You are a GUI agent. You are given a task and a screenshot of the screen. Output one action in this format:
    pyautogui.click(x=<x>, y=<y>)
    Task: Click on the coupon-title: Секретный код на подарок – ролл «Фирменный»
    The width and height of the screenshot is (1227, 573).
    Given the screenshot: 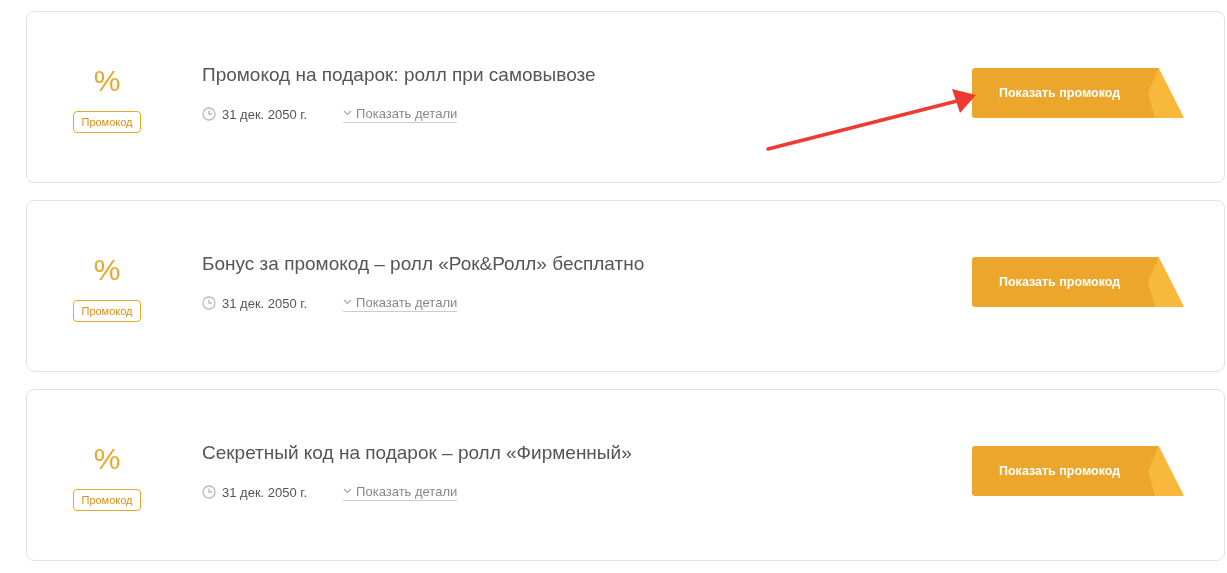 What is the action you would take?
    pyautogui.click(x=417, y=452)
    